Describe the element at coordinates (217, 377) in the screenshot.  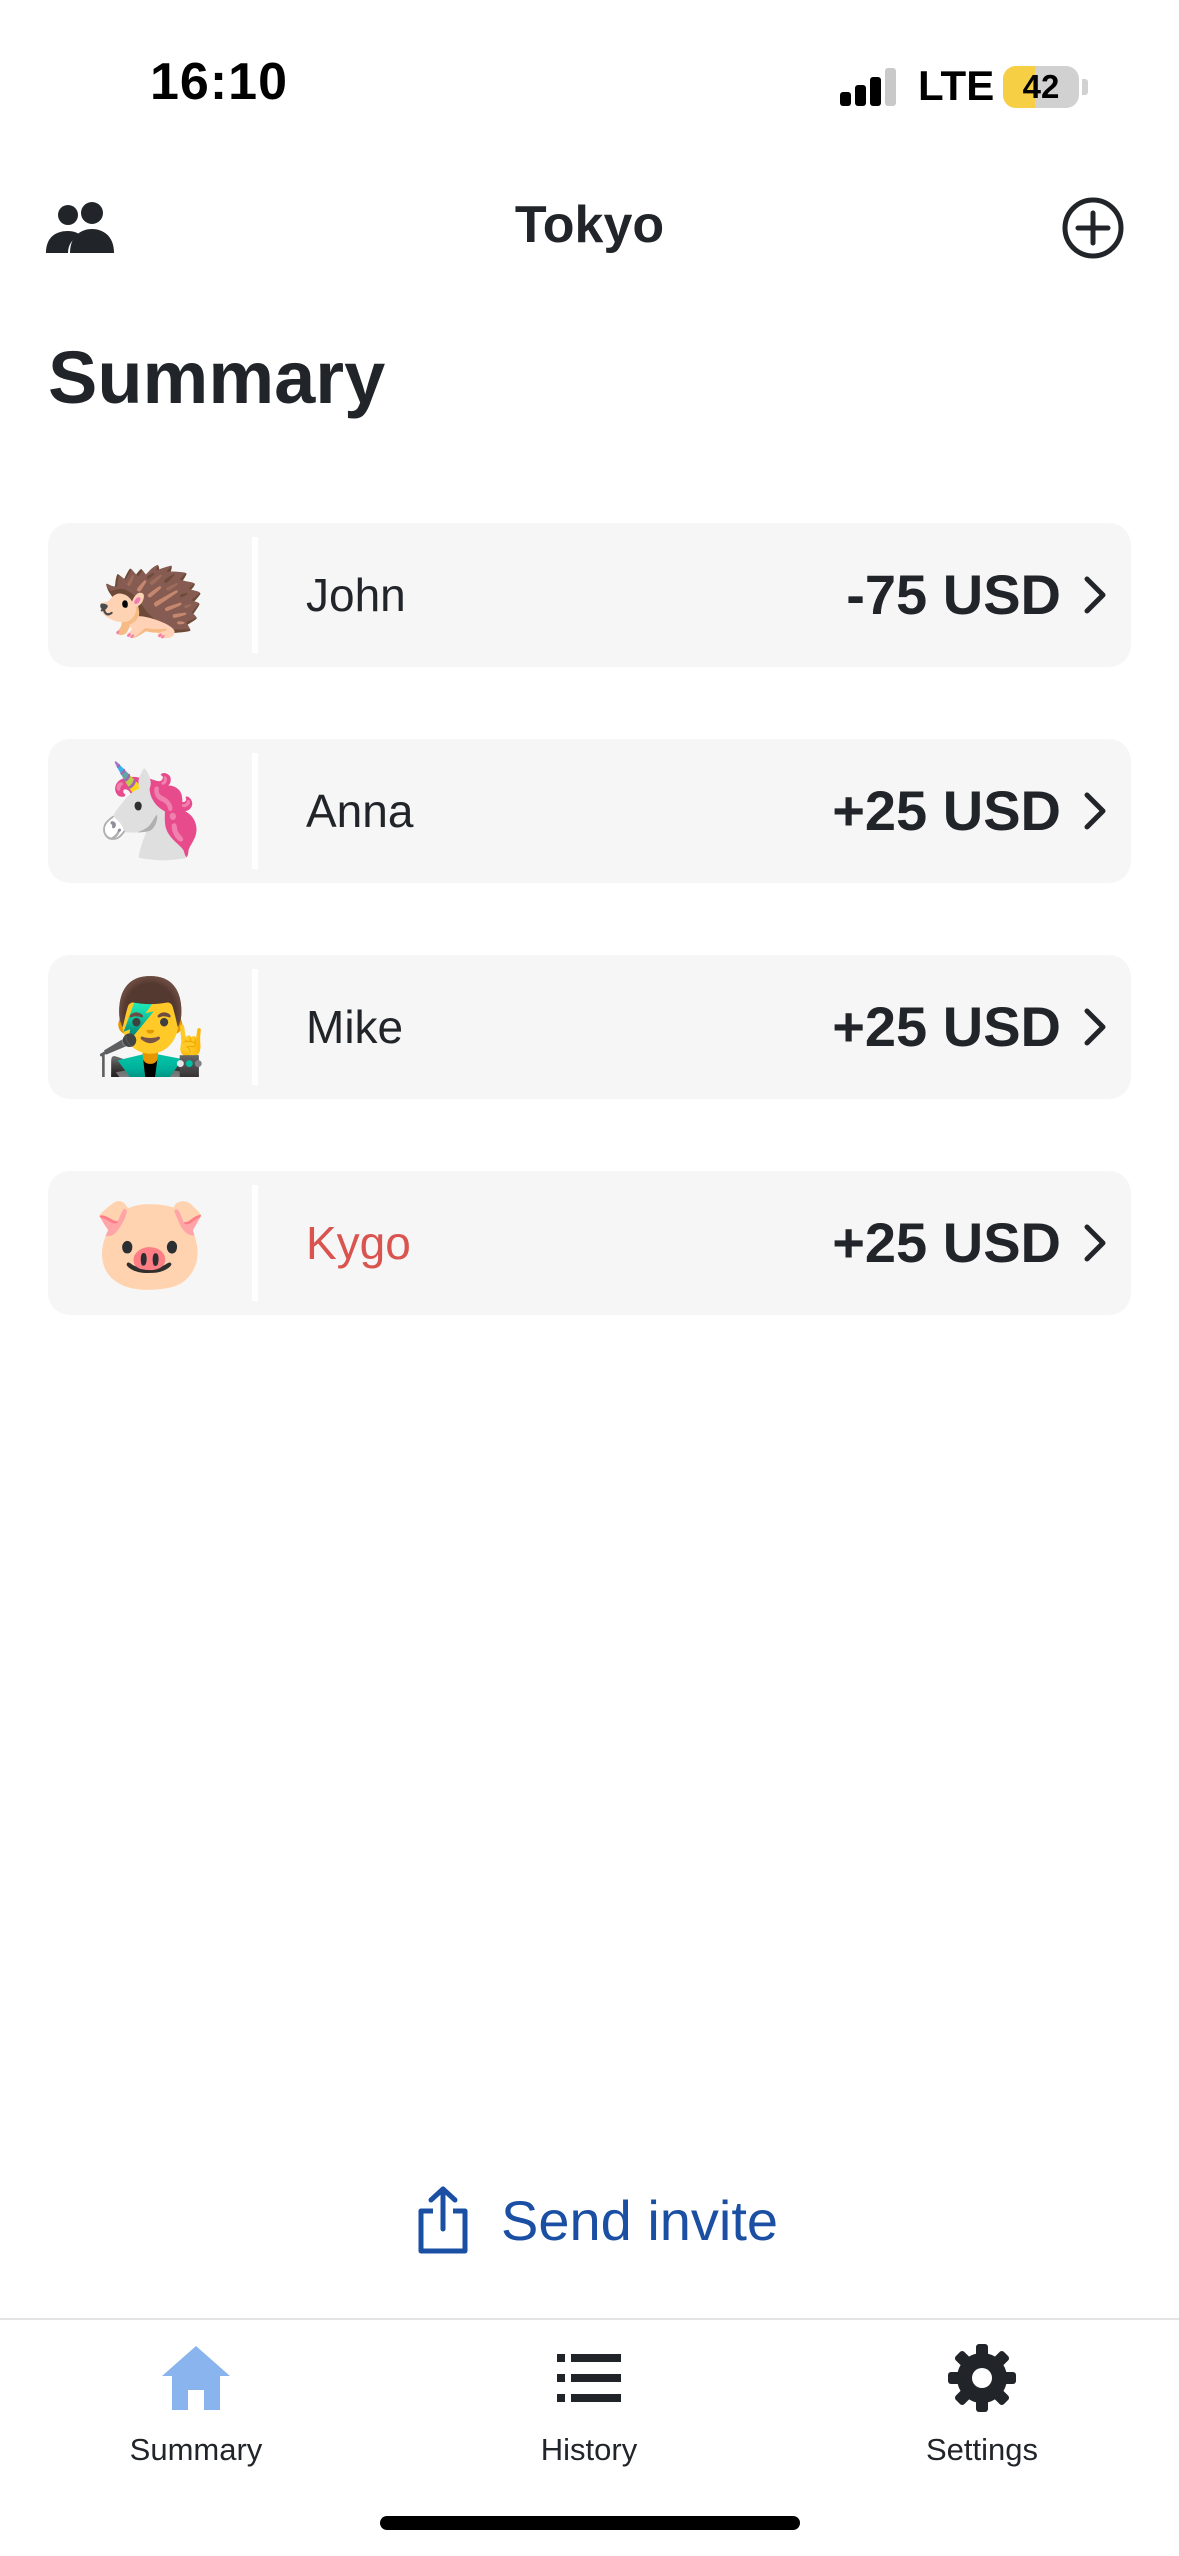
I see `page-title: Summary` at that location.